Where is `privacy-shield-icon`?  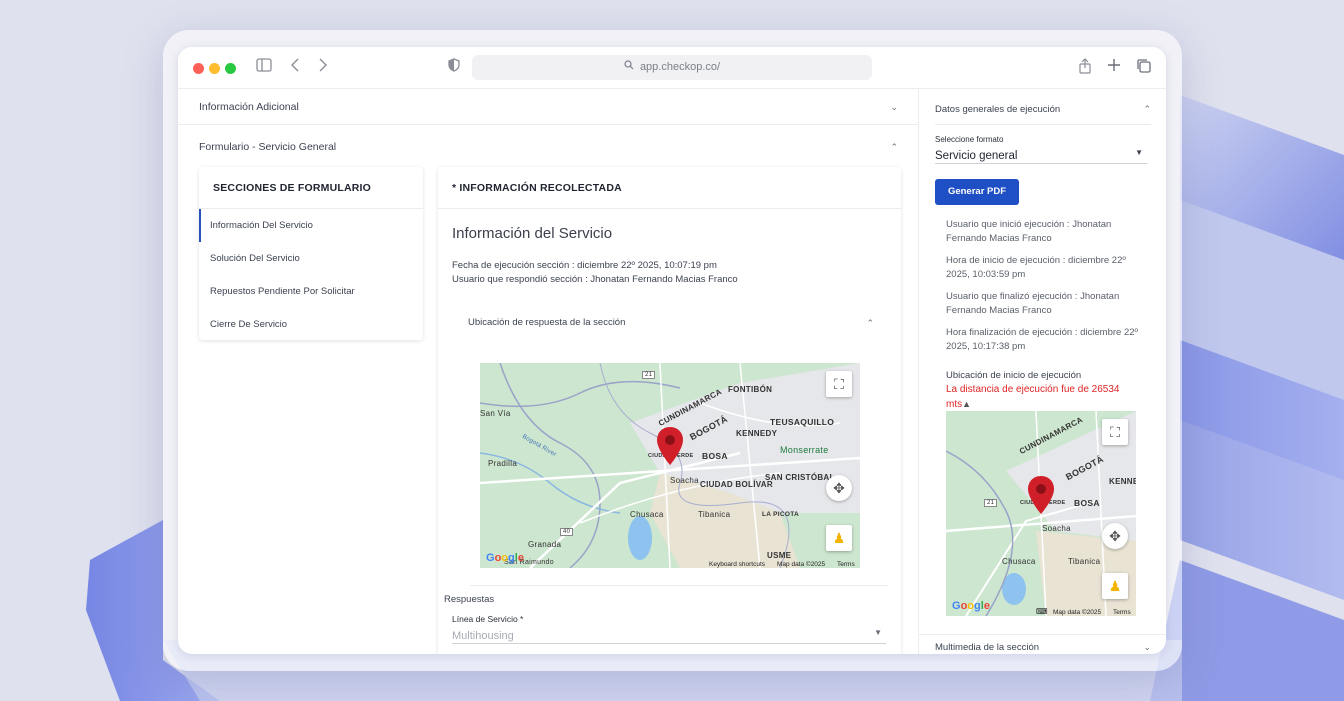 privacy-shield-icon is located at coordinates (454, 68).